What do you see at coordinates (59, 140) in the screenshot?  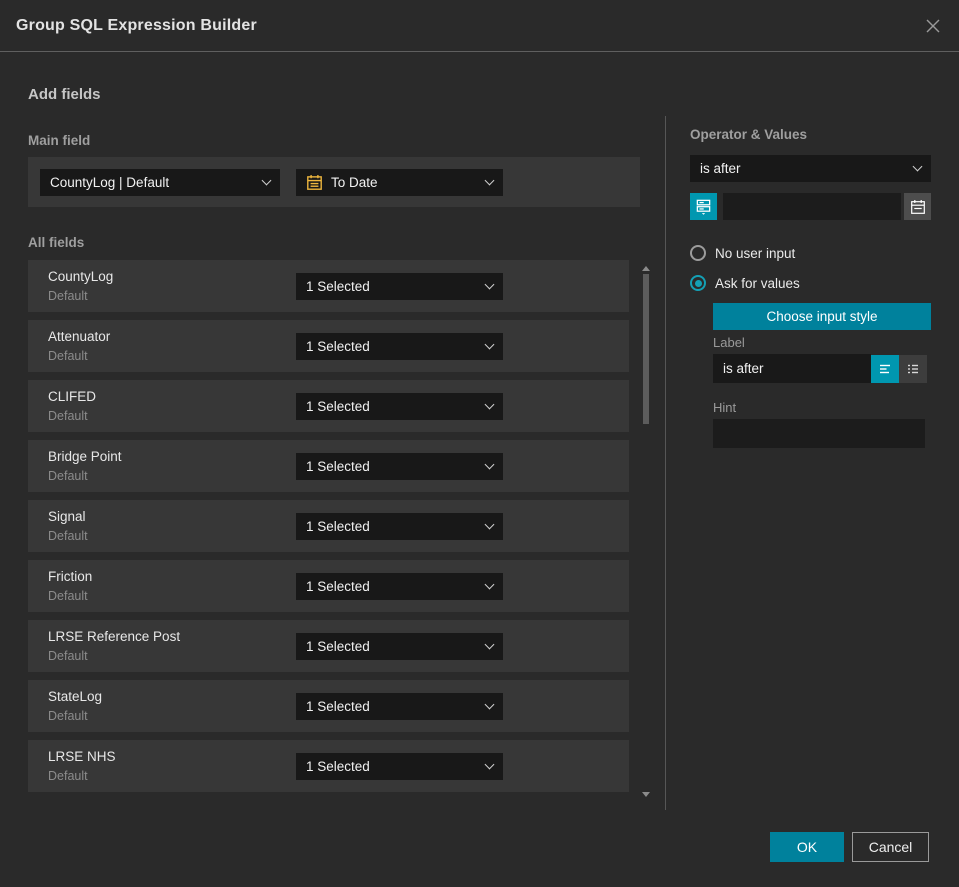 I see `main-field-heading: Main field` at bounding box center [59, 140].